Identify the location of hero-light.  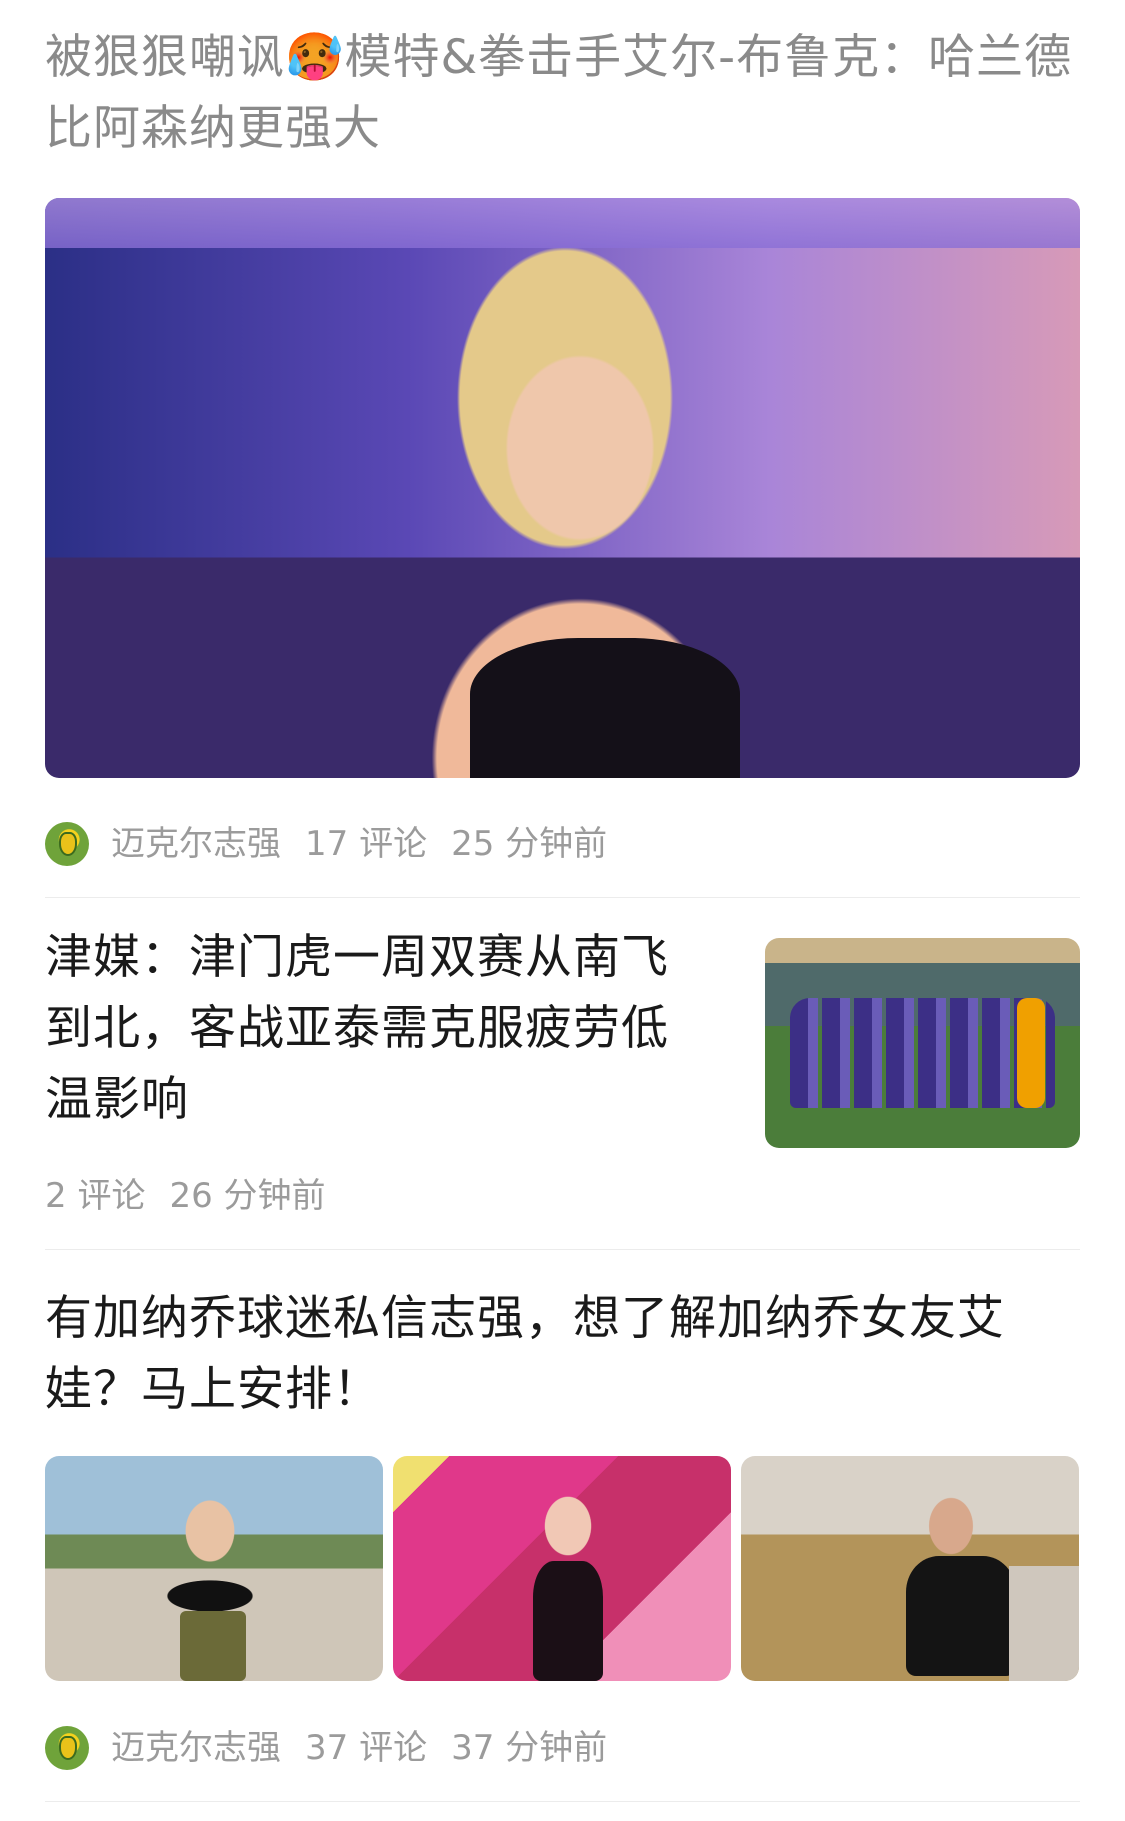
(562, 223).